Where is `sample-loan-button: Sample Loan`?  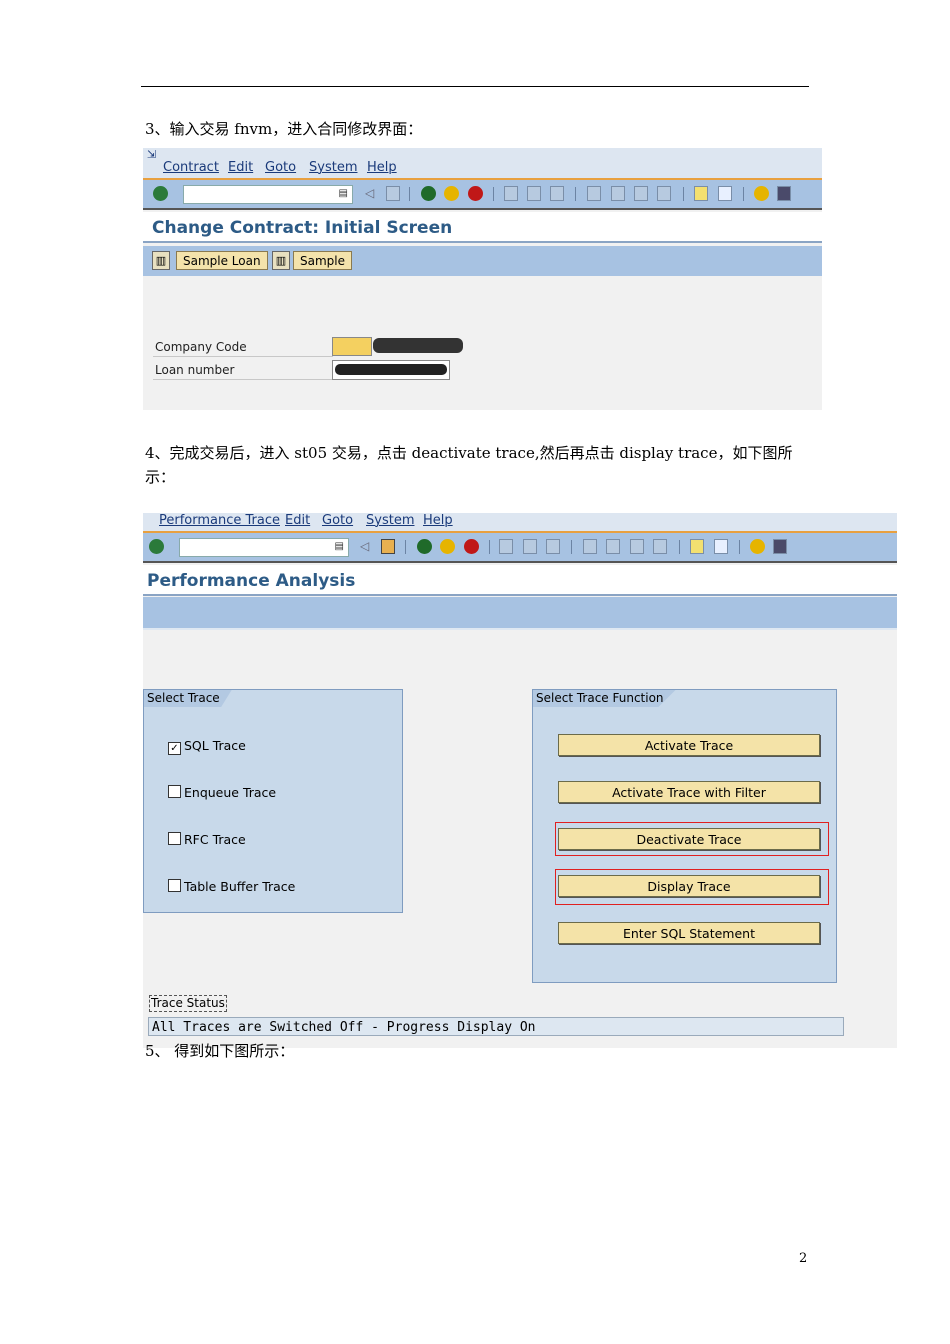
sample-loan-button: Sample Loan is located at coordinates (222, 260).